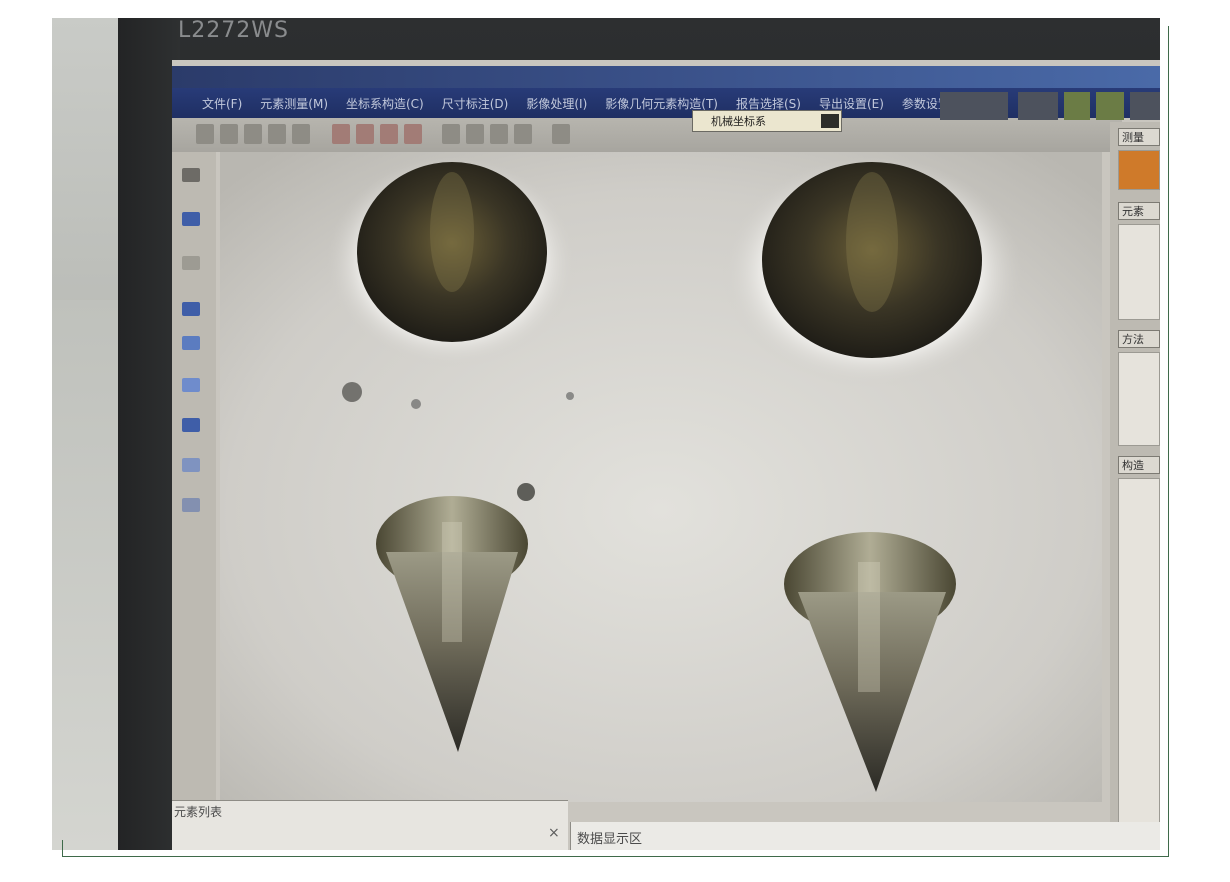 The image size is (1230, 882). Describe the element at coordinates (191, 263) in the screenshot. I see `tool-rect-icon` at that location.